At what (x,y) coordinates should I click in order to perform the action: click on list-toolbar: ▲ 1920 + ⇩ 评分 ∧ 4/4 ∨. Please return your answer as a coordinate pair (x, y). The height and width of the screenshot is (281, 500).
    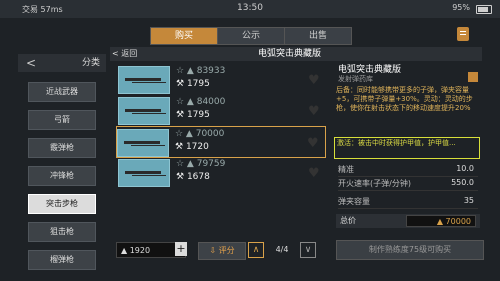
    Looking at the image, I should click on (219, 250).